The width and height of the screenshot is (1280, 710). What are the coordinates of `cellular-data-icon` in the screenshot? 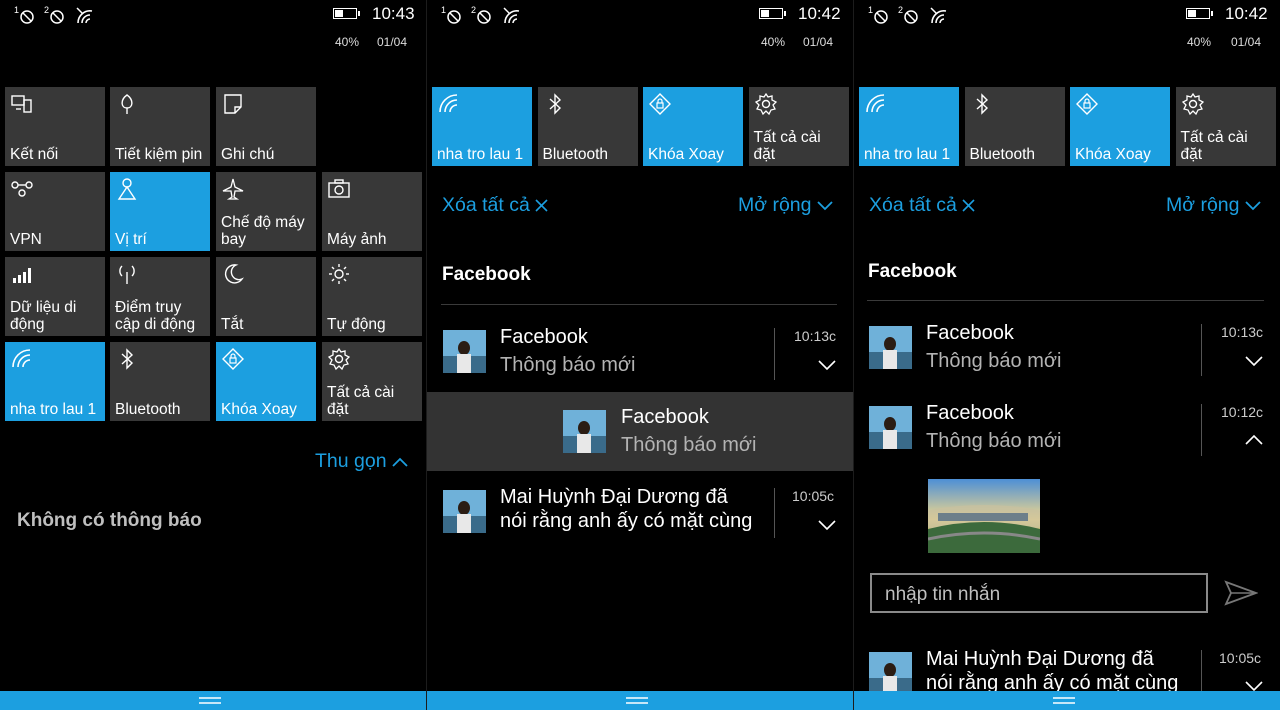 It's located at (22, 275).